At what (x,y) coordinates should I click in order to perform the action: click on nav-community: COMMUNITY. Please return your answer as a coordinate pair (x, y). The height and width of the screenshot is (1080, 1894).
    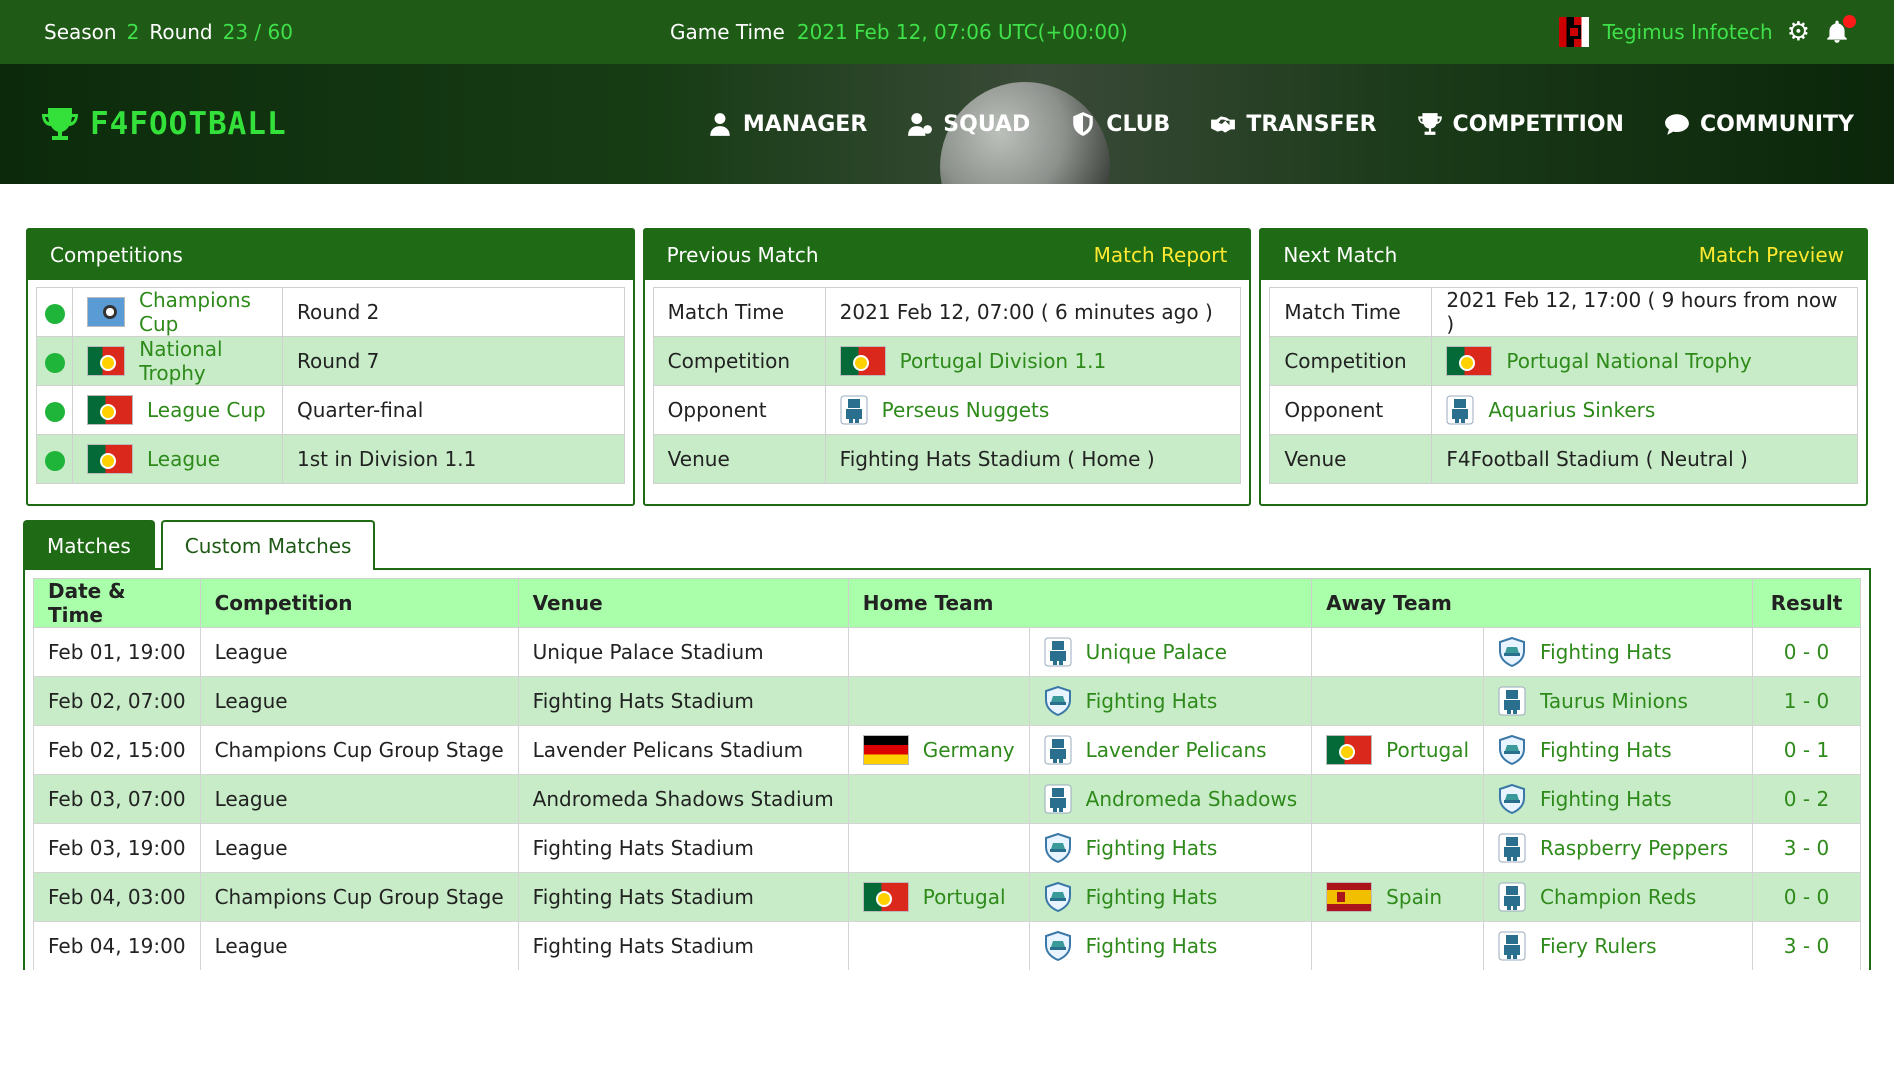
    Looking at the image, I should click on (1759, 124).